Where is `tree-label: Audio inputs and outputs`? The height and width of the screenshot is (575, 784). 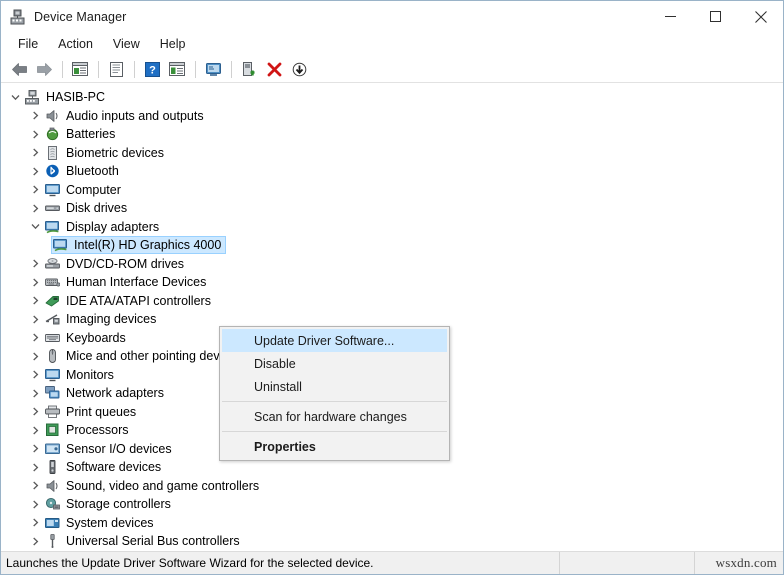 tree-label: Audio inputs and outputs is located at coordinates (135, 115).